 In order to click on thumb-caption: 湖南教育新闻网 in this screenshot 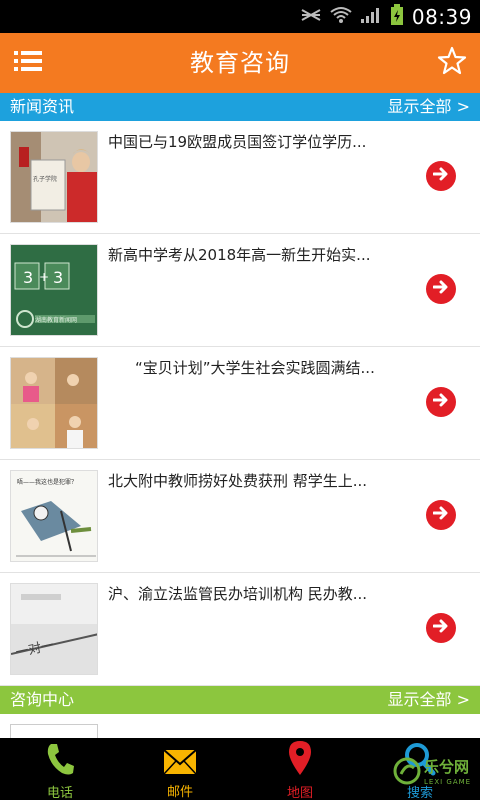, I will do `click(56, 320)`.